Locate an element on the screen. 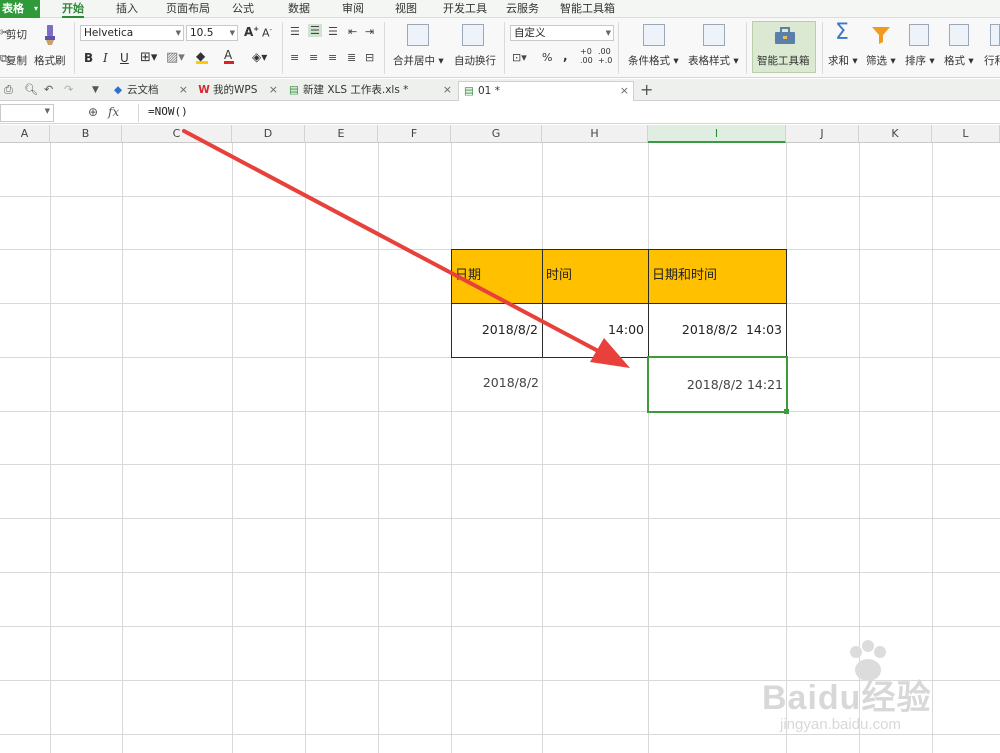 The width and height of the screenshot is (1000, 753). baidu-watermark: Baidu经验 jingyan.baidu.com is located at coordinates (875, 695).